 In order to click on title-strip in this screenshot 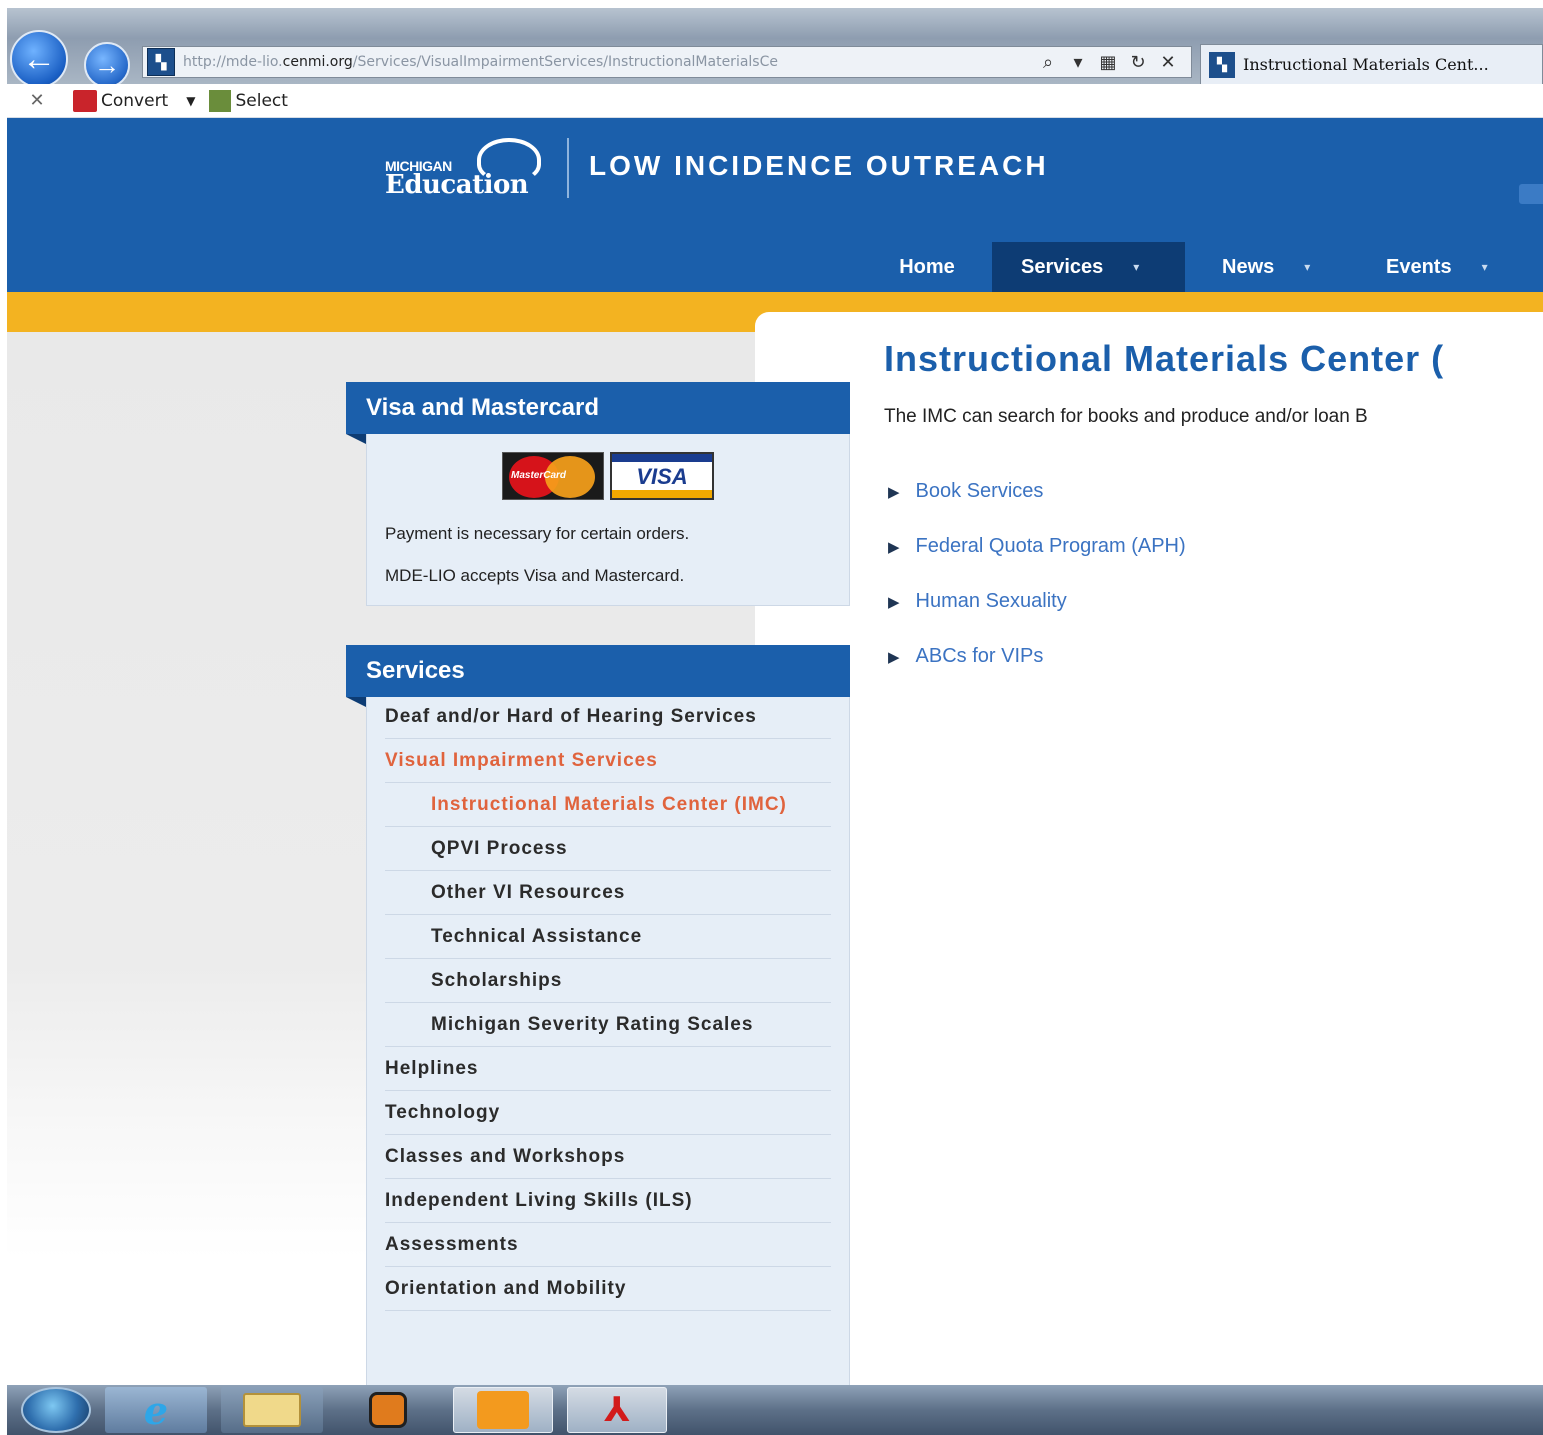, I will do `click(771, 4)`.